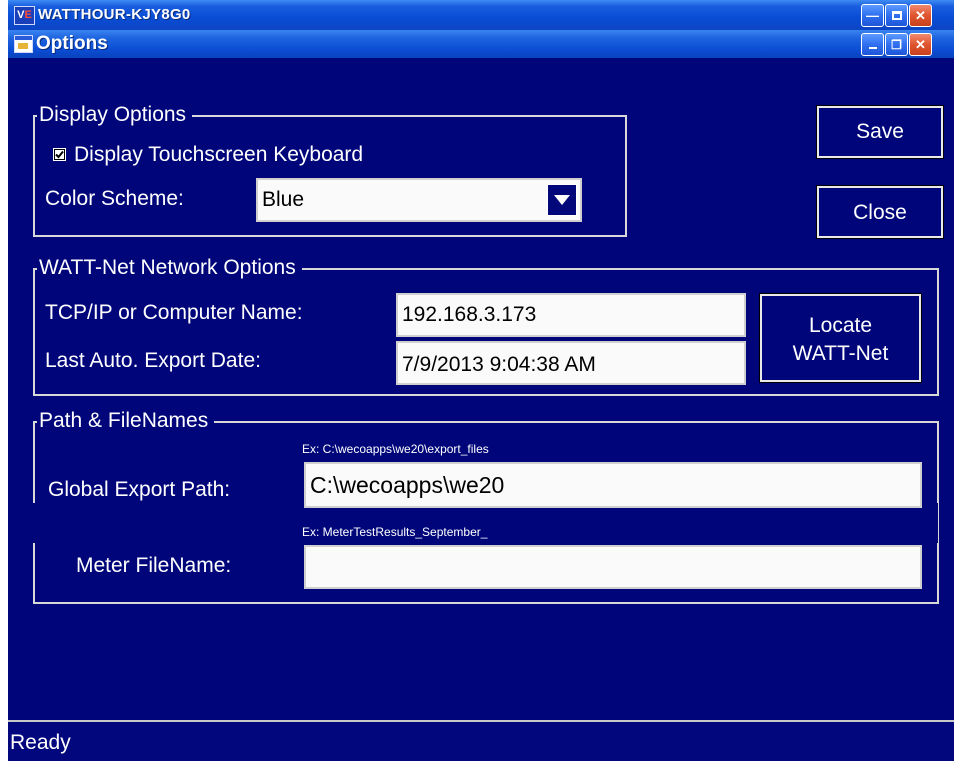  What do you see at coordinates (154, 565) in the screenshot?
I see `filename-label: Meter FileName:` at bounding box center [154, 565].